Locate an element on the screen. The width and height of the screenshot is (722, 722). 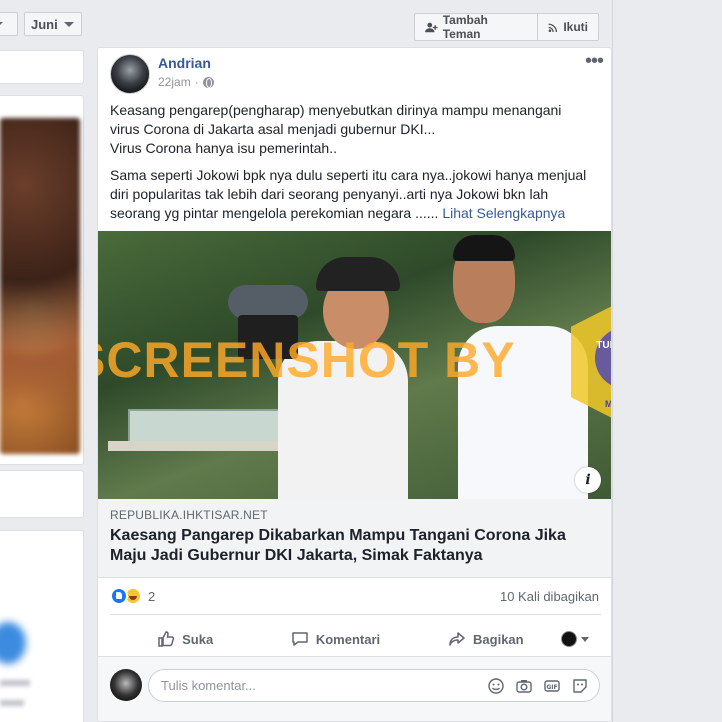
person-hair is located at coordinates (484, 248).